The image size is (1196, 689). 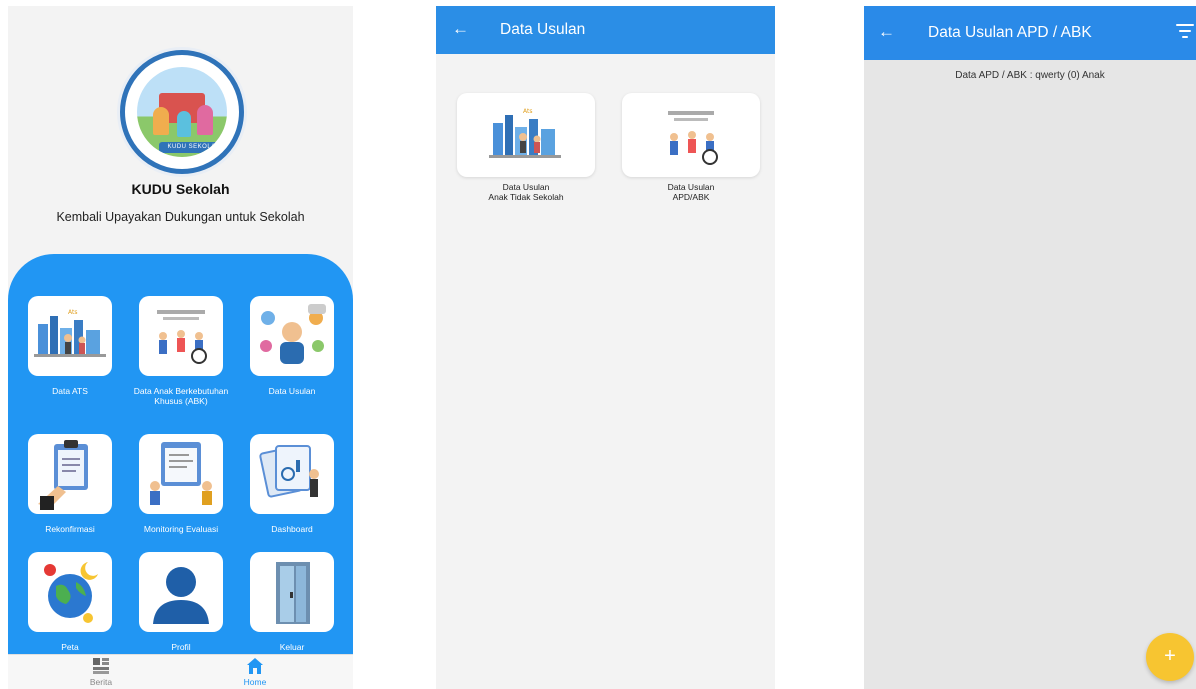 I want to click on menu-label: Keluar, so click(x=292, y=647).